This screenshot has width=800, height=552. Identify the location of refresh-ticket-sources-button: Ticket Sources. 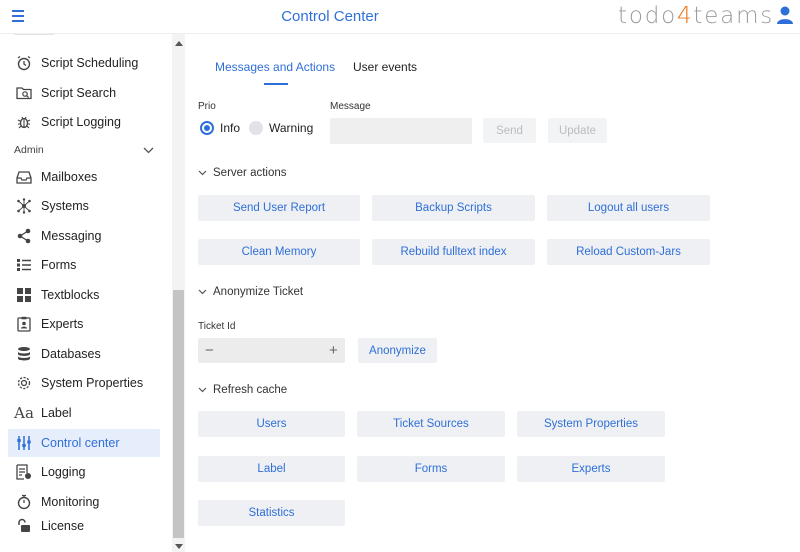
(431, 424).